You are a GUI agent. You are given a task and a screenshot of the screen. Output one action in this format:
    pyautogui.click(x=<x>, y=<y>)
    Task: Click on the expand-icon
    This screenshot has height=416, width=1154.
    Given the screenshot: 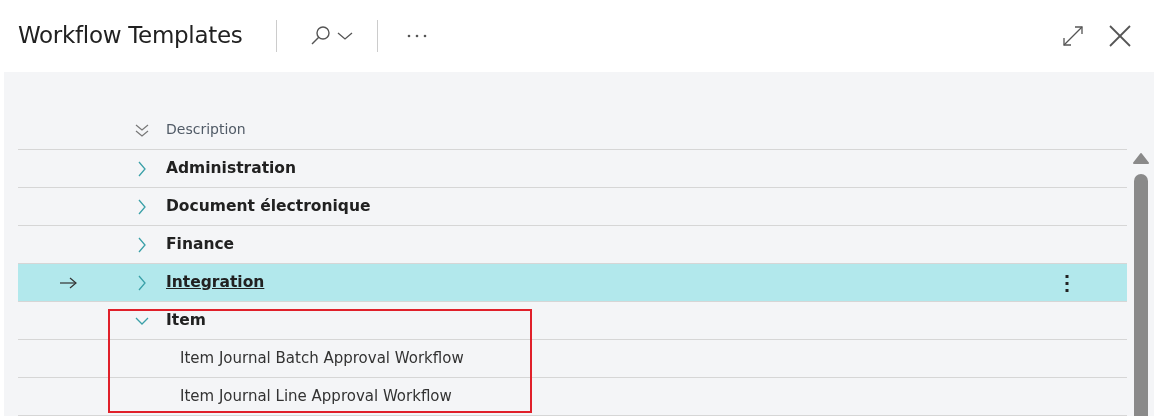 What is the action you would take?
    pyautogui.click(x=1073, y=36)
    